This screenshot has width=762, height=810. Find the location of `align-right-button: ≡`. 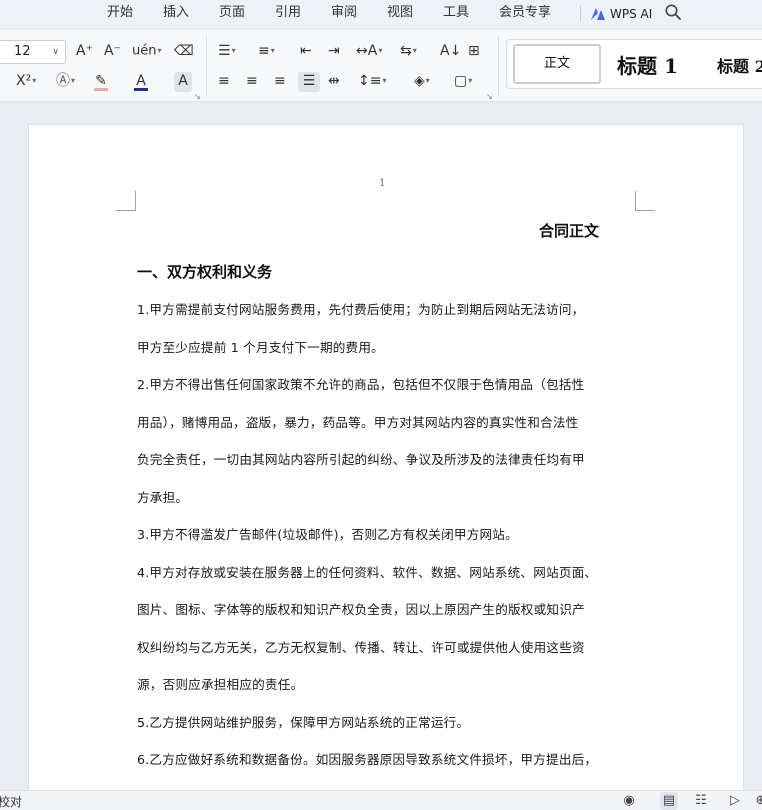

align-right-button: ≡ is located at coordinates (280, 82).